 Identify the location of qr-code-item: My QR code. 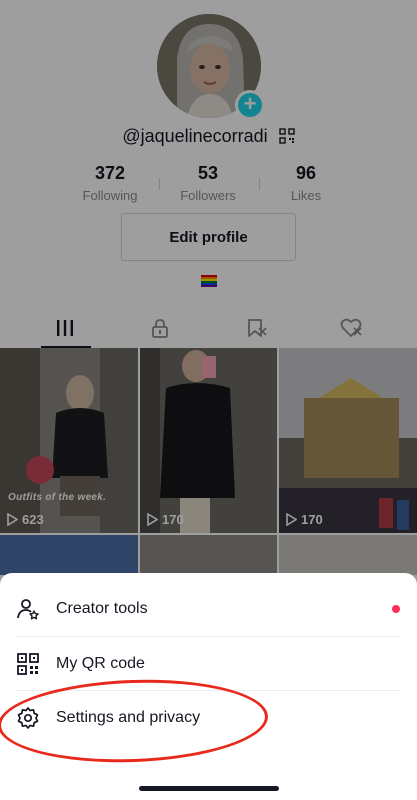
(208, 664).